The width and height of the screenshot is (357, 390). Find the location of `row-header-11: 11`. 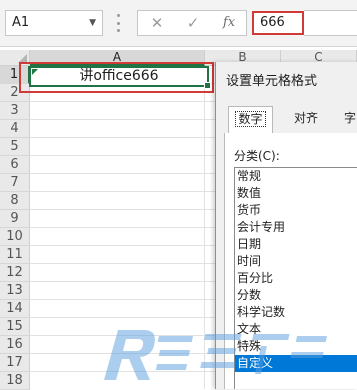

row-header-11: 11 is located at coordinates (15, 255).